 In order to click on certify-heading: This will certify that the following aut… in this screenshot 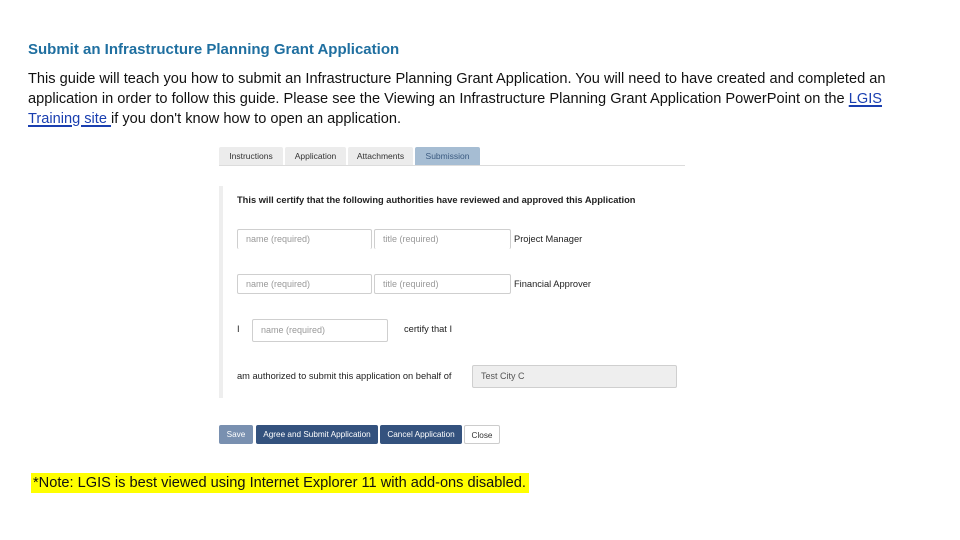, I will do `click(436, 200)`.